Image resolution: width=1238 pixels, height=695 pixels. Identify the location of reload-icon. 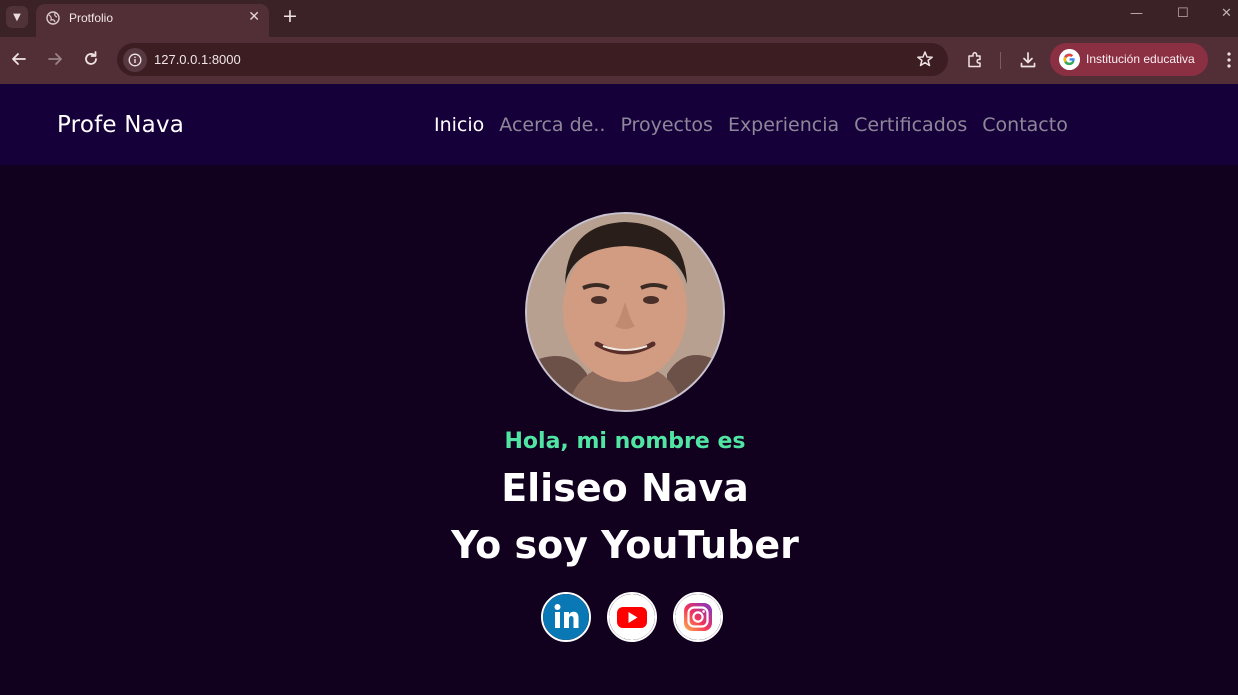
(91, 59).